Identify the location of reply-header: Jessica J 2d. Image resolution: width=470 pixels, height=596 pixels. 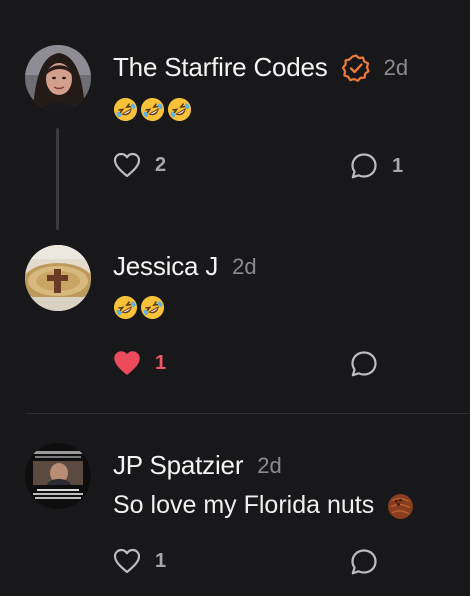
(185, 266).